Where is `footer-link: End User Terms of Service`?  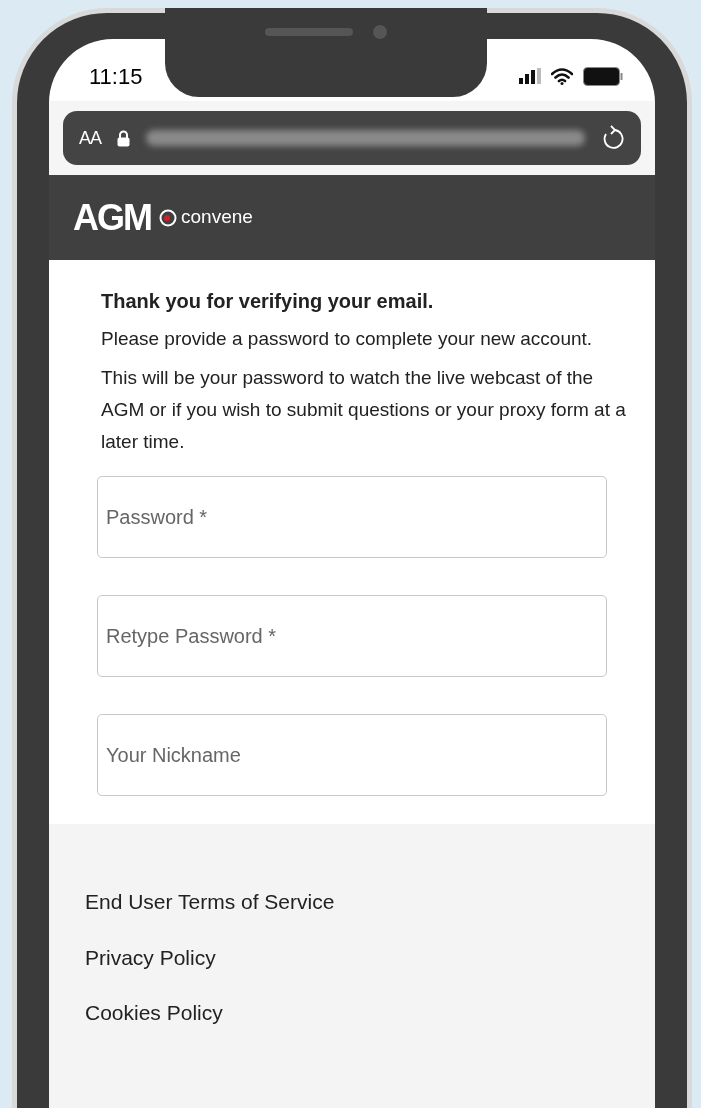
footer-link: End User Terms of Service is located at coordinates (210, 902).